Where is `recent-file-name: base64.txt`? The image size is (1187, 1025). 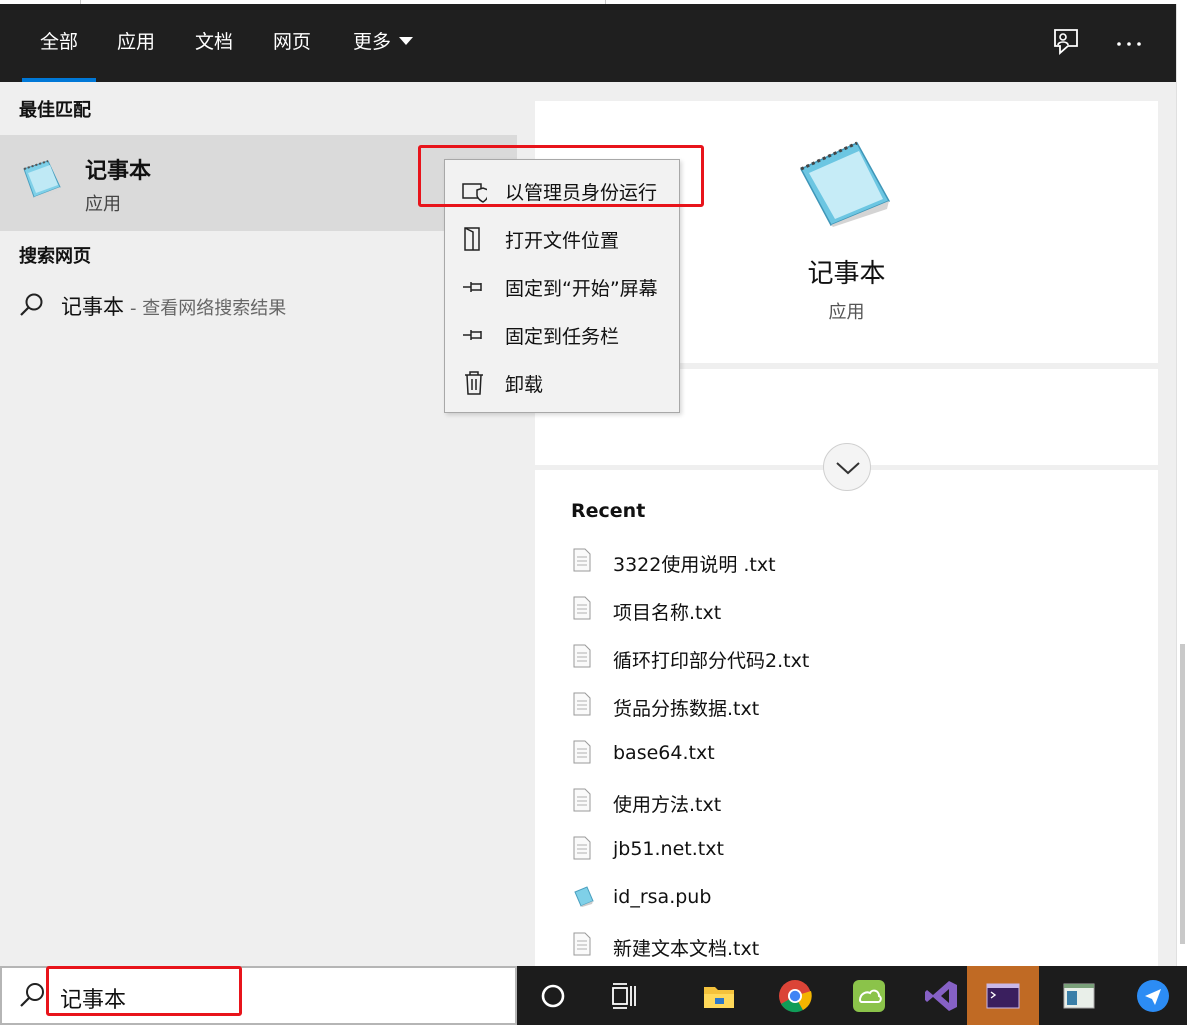
recent-file-name: base64.txt is located at coordinates (664, 753).